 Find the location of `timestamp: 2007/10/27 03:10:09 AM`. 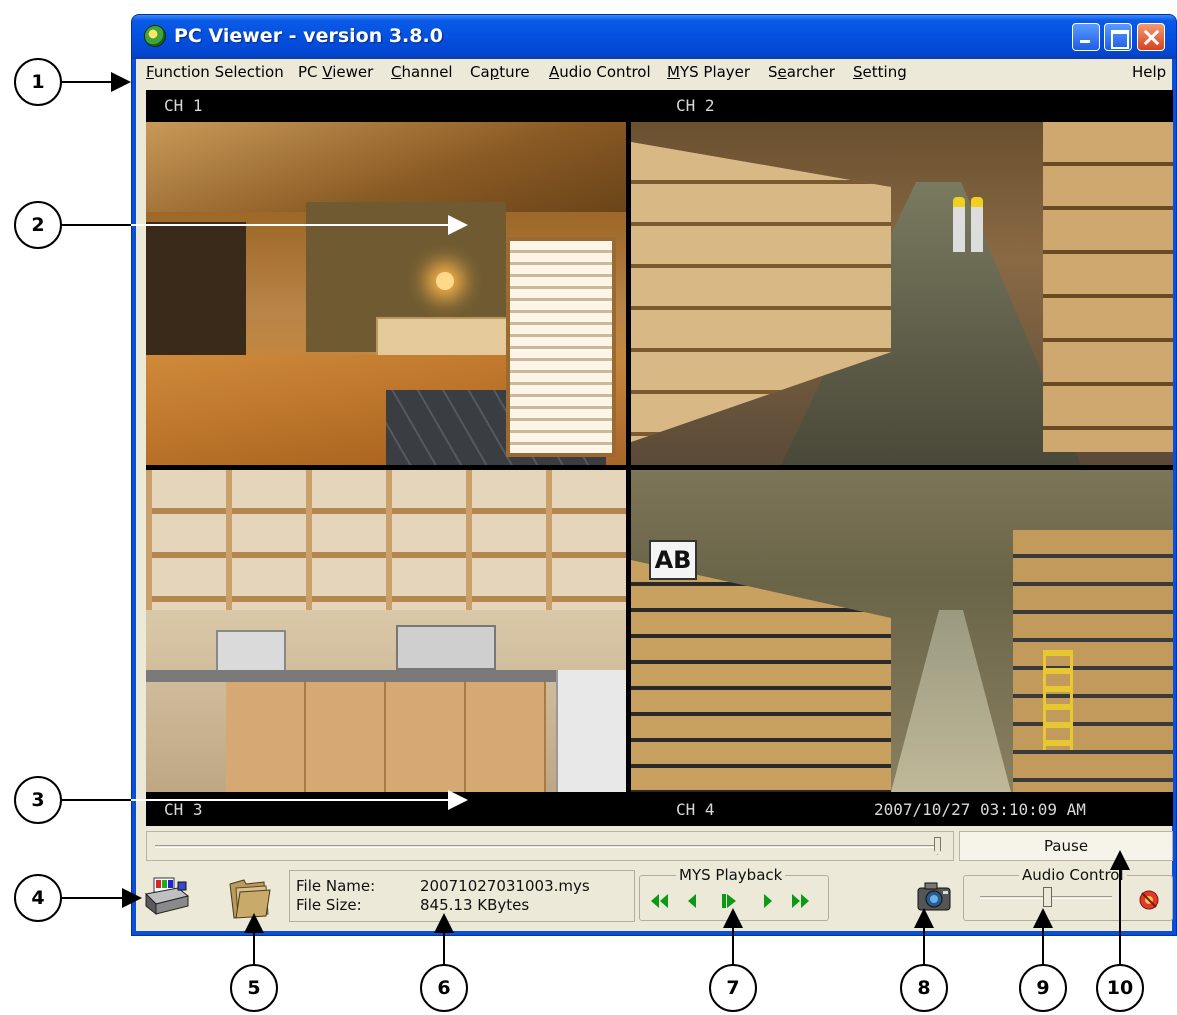

timestamp: 2007/10/27 03:10:09 AM is located at coordinates (980, 809).